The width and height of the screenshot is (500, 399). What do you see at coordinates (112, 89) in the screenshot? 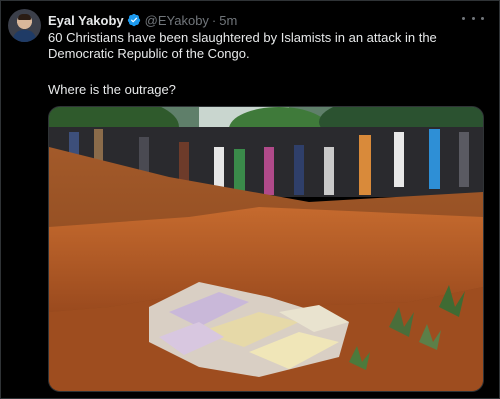
I see `tweet-text-line: Where is the outrage?` at bounding box center [112, 89].